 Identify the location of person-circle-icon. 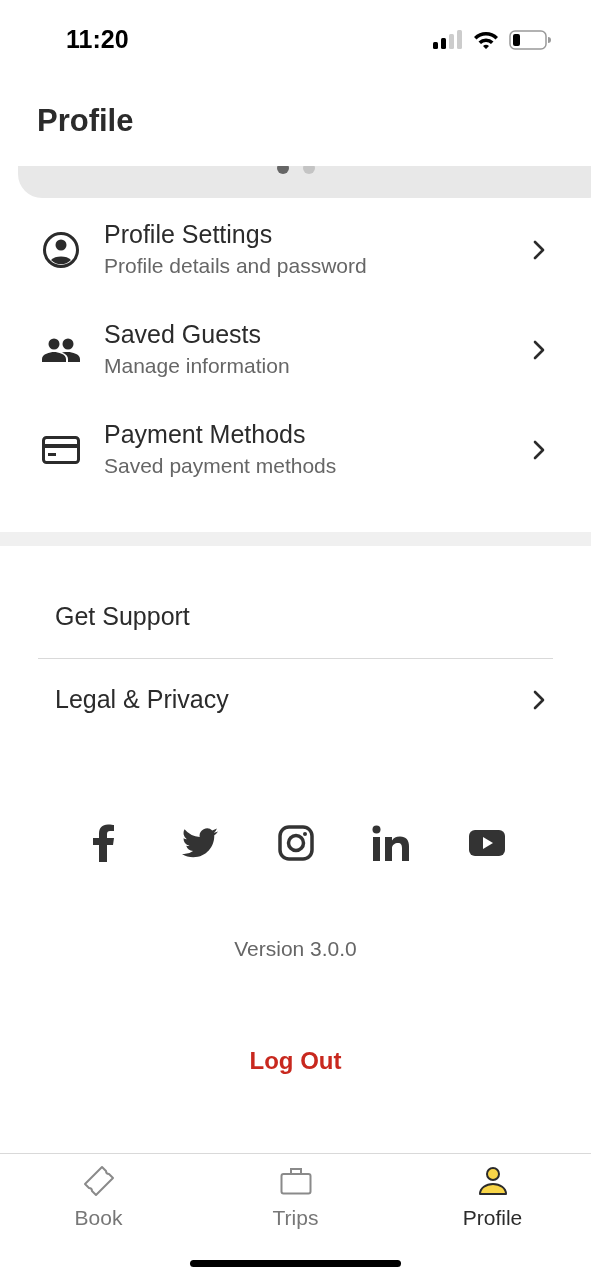
(61, 250).